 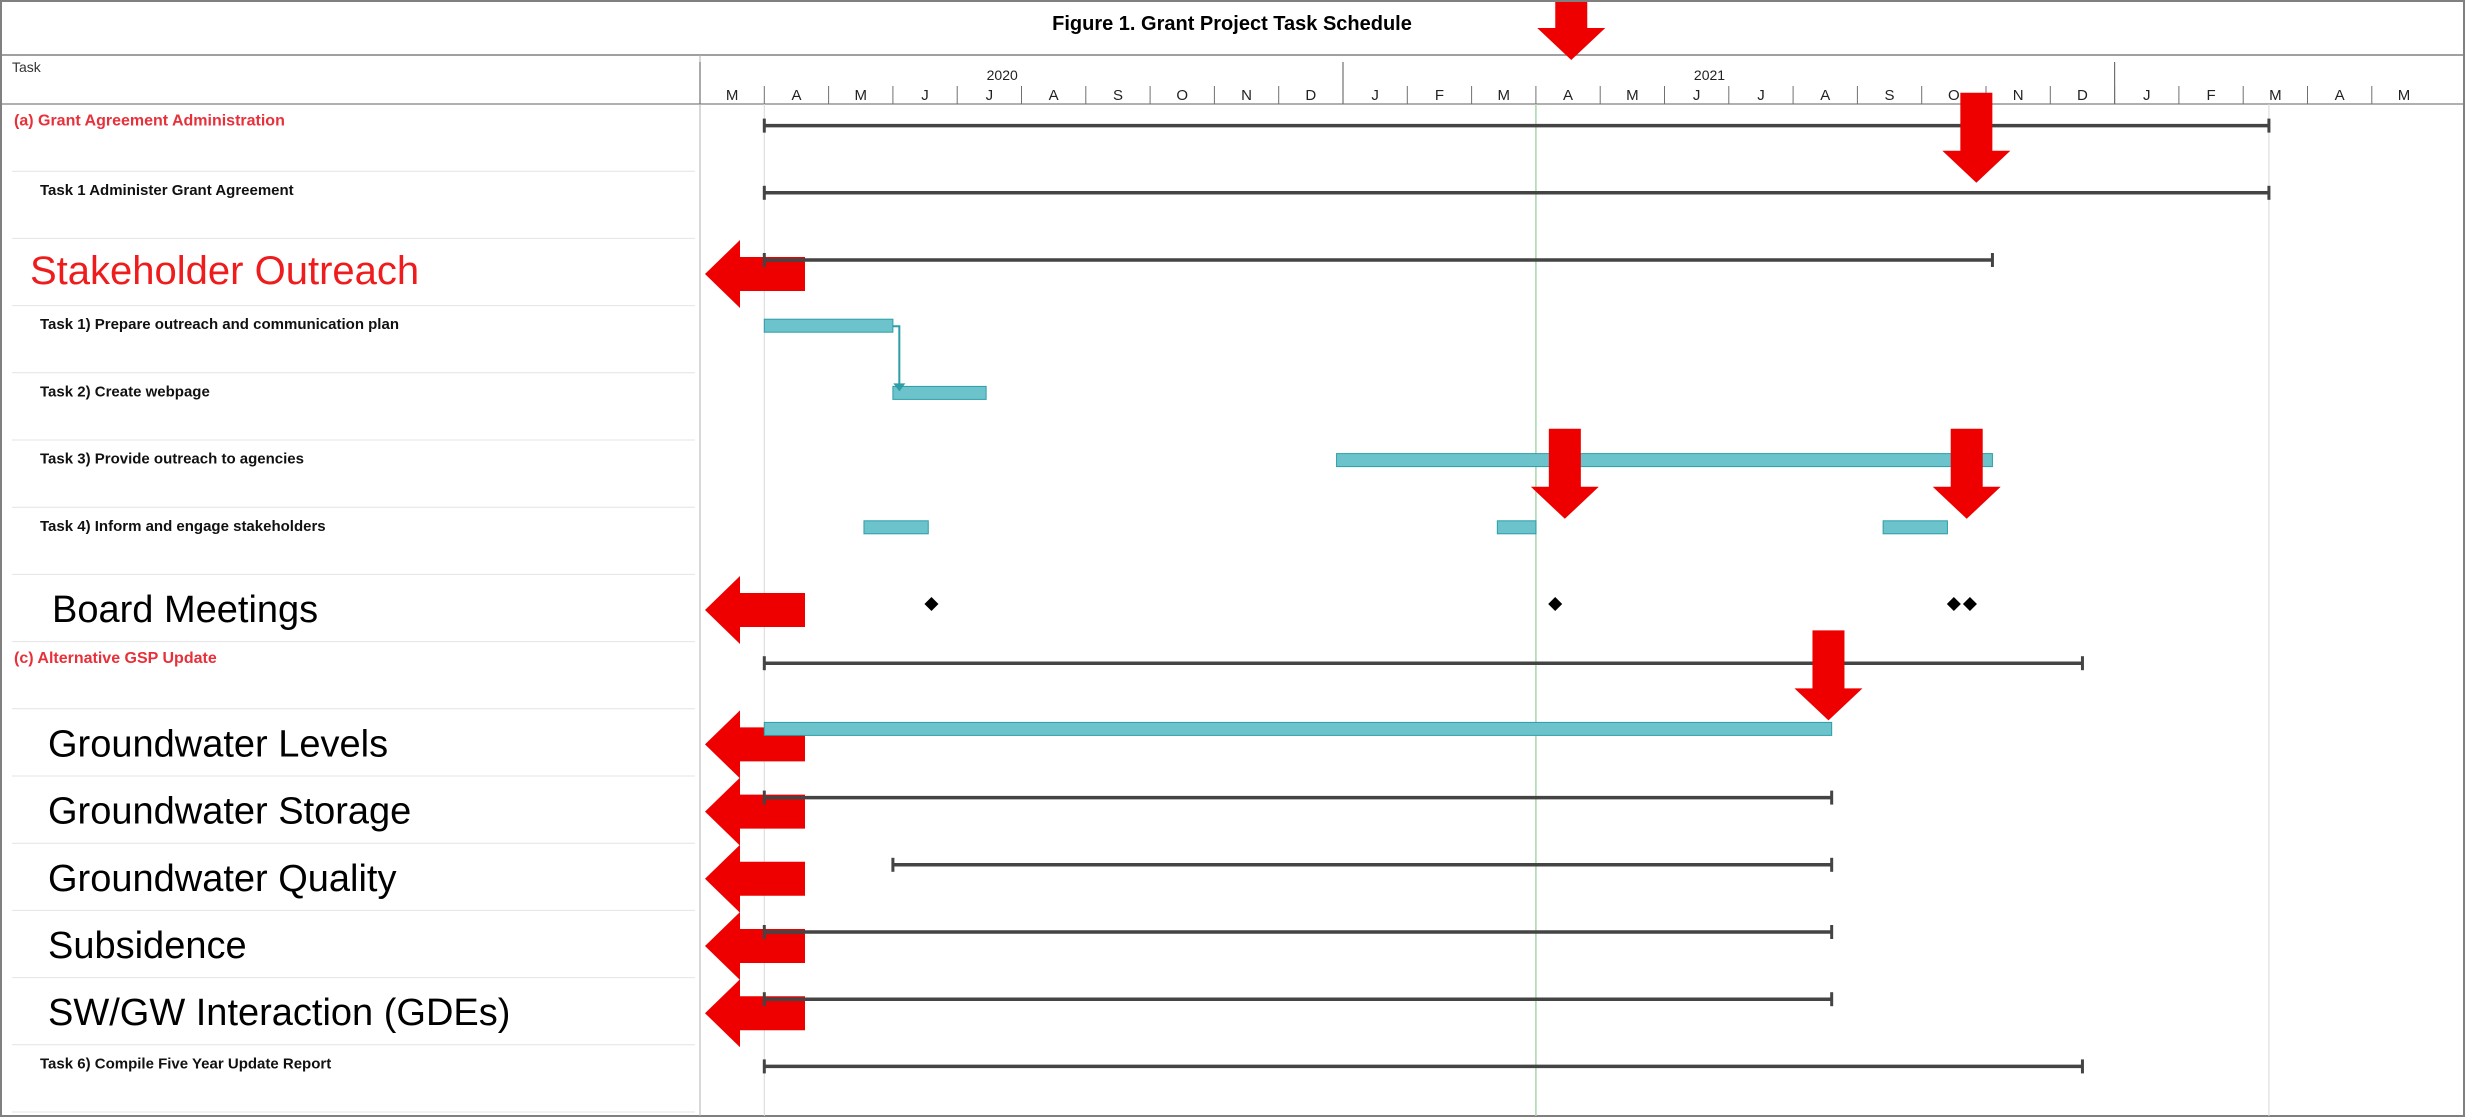 I want to click on year-label: 2021, so click(x=1709, y=75).